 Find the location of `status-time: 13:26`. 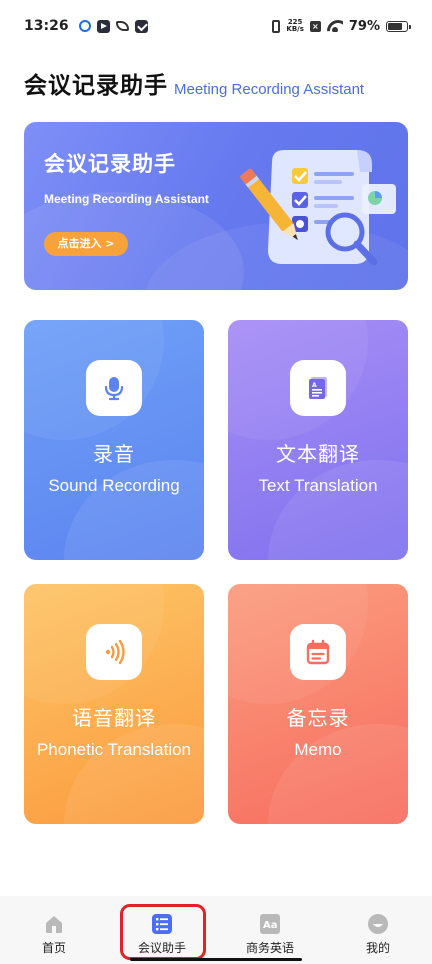

status-time: 13:26 is located at coordinates (46, 26).